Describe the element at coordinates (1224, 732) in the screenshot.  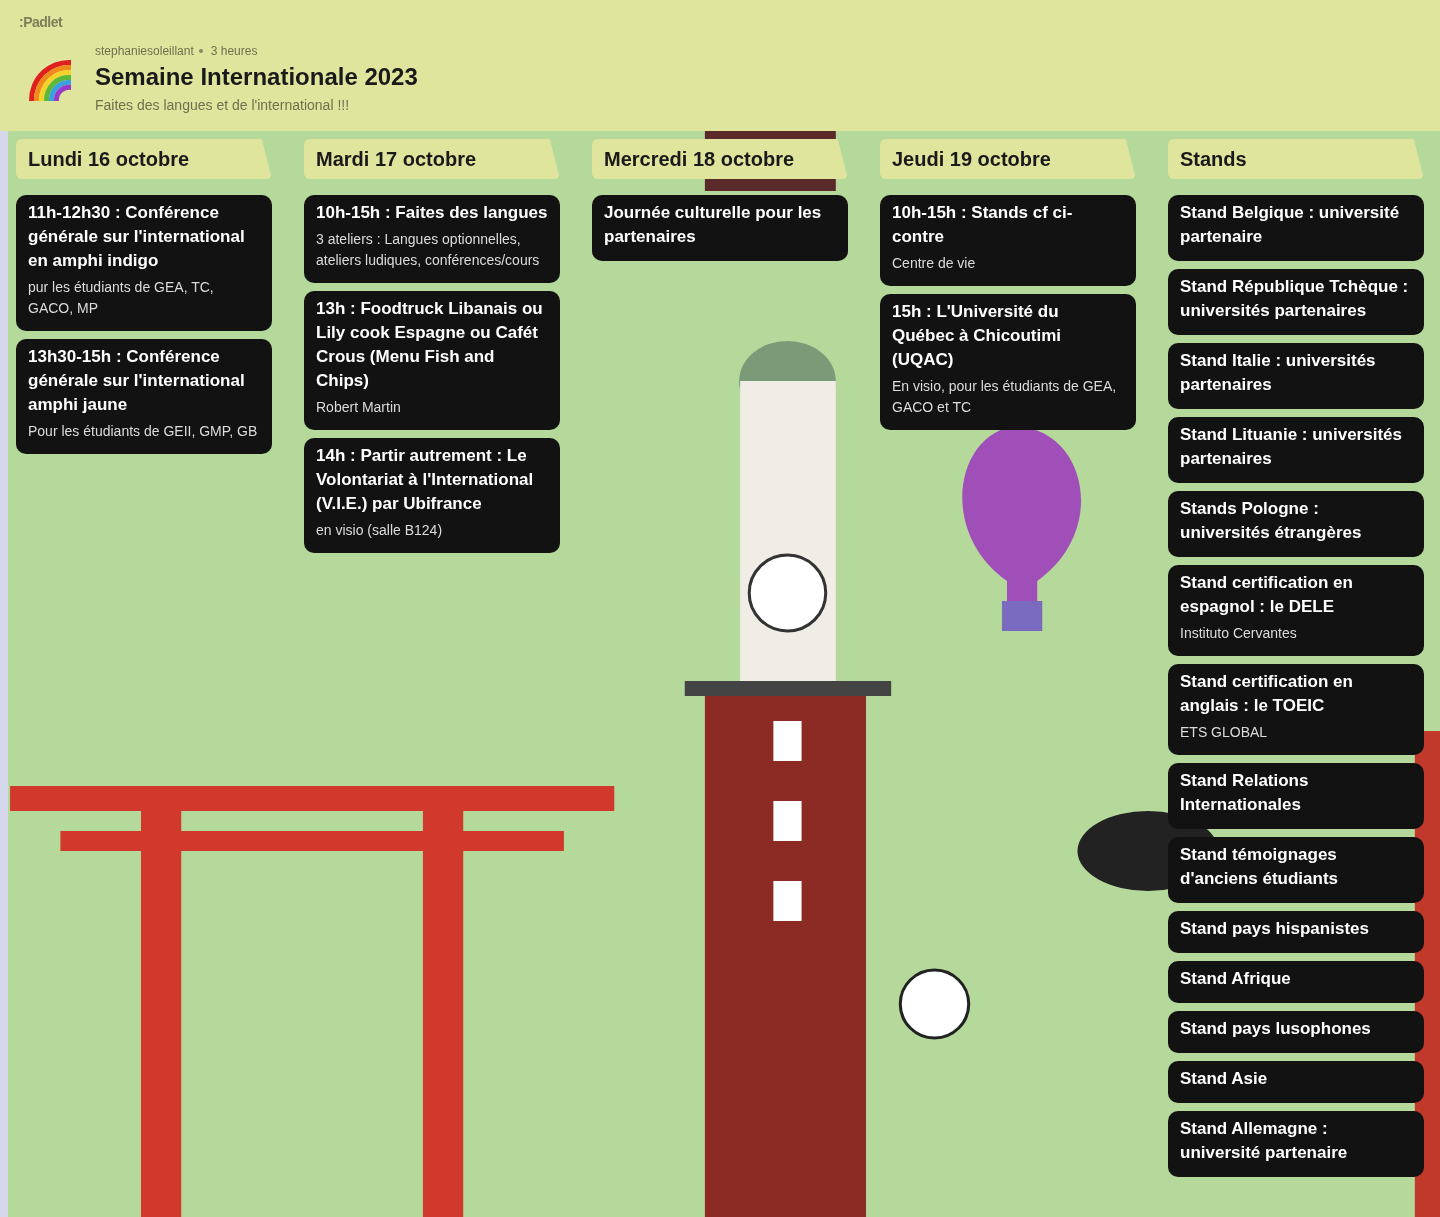
I see `post-body: ETS GLOBAL` at that location.